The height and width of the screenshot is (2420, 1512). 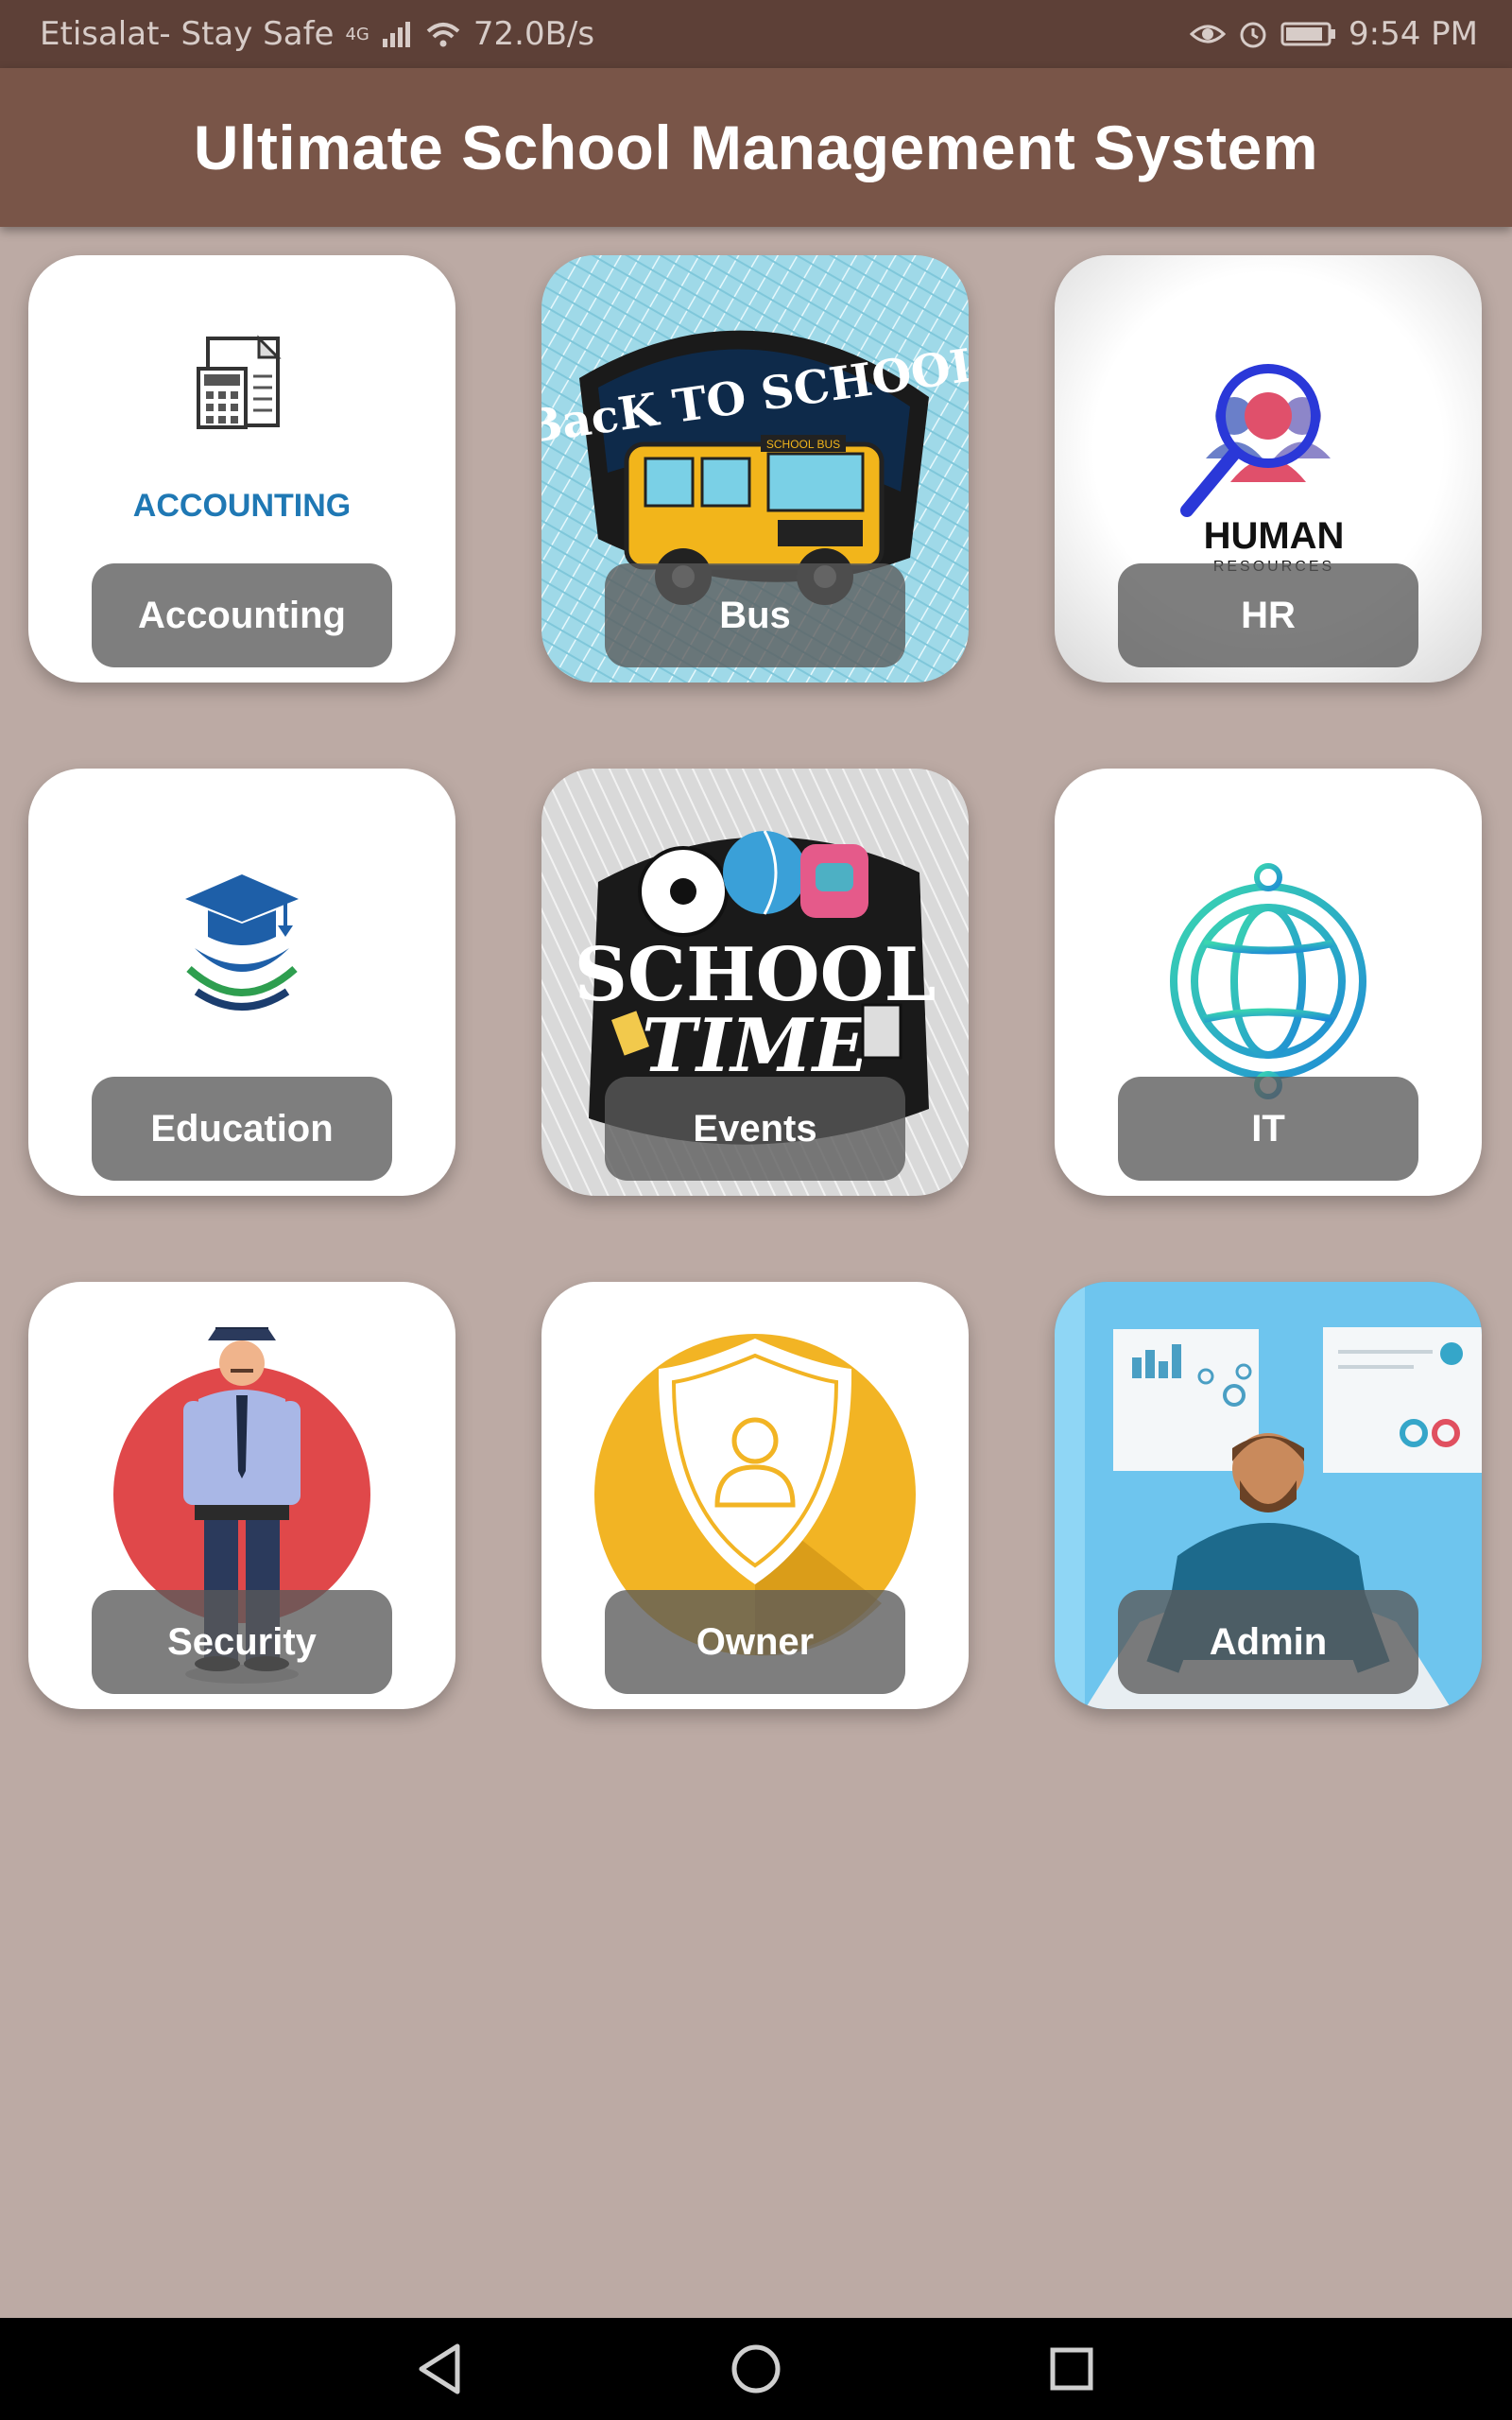 I want to click on tile-it-label: IT, so click(x=1268, y=1129).